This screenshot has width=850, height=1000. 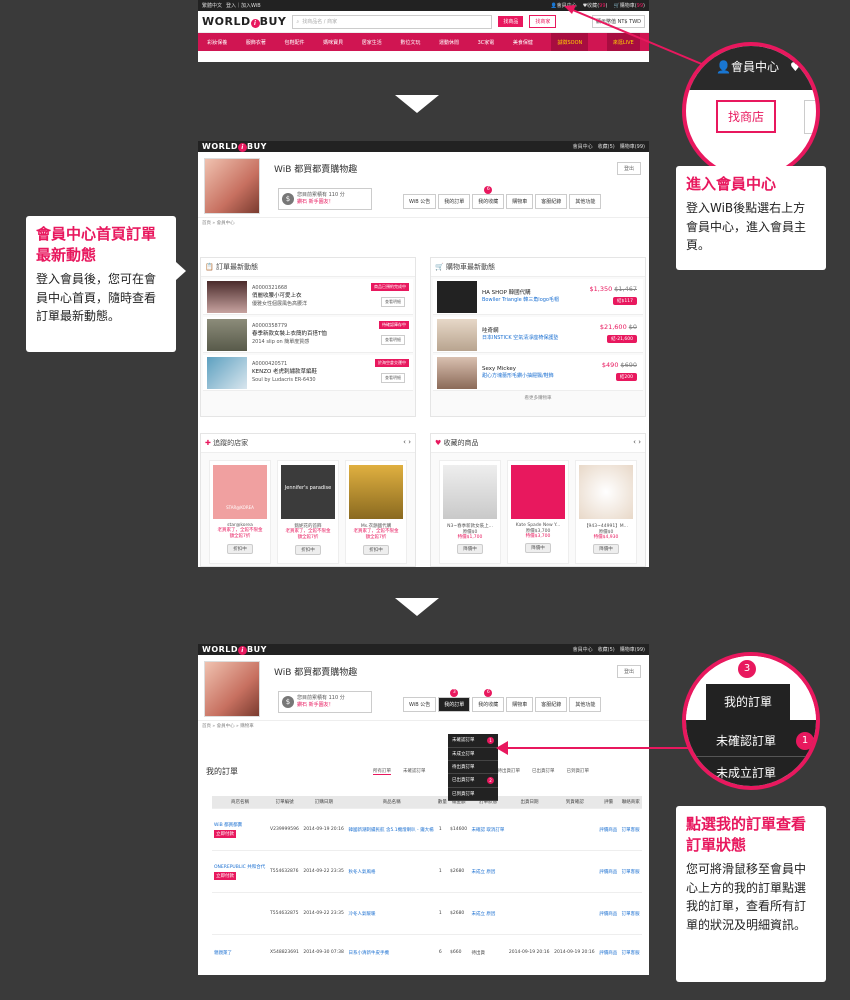 What do you see at coordinates (392, 21) in the screenshot?
I see `search-input: ⌕ 找商品名 / 商家` at bounding box center [392, 21].